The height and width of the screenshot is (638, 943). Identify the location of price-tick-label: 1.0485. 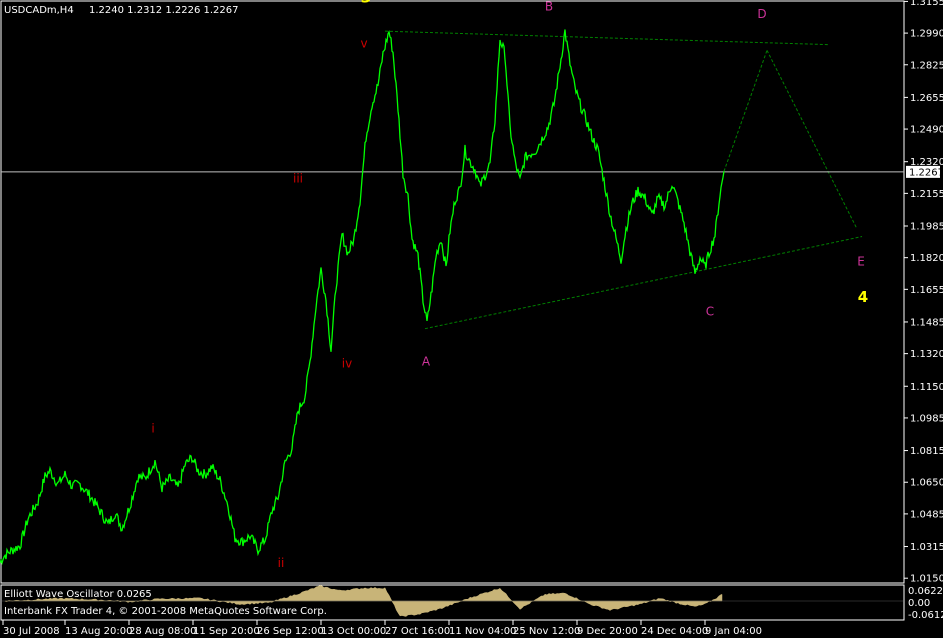
(926, 514).